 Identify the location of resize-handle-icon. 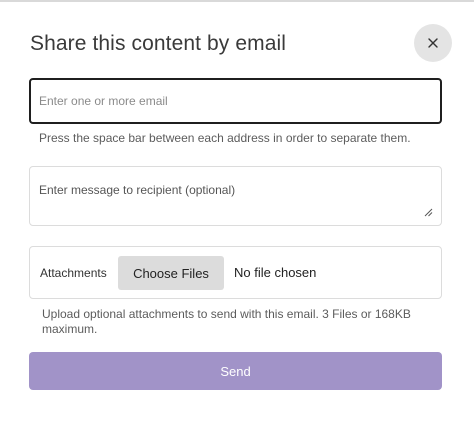
(428, 212).